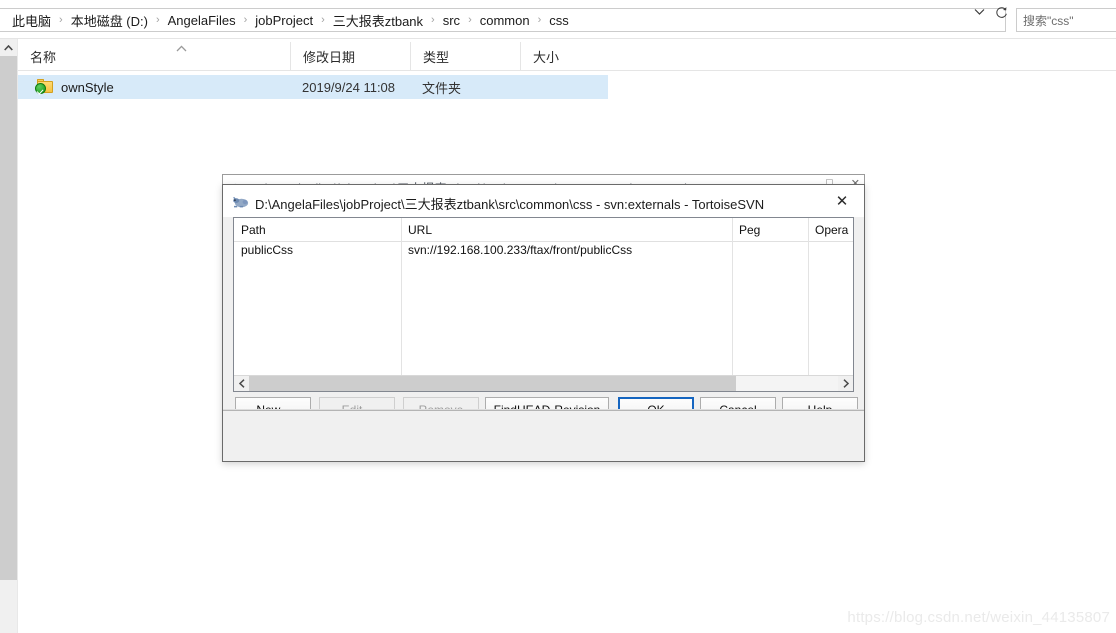 The width and height of the screenshot is (1116, 633). Describe the element at coordinates (241, 383) in the screenshot. I see `scroll-left-icon` at that location.